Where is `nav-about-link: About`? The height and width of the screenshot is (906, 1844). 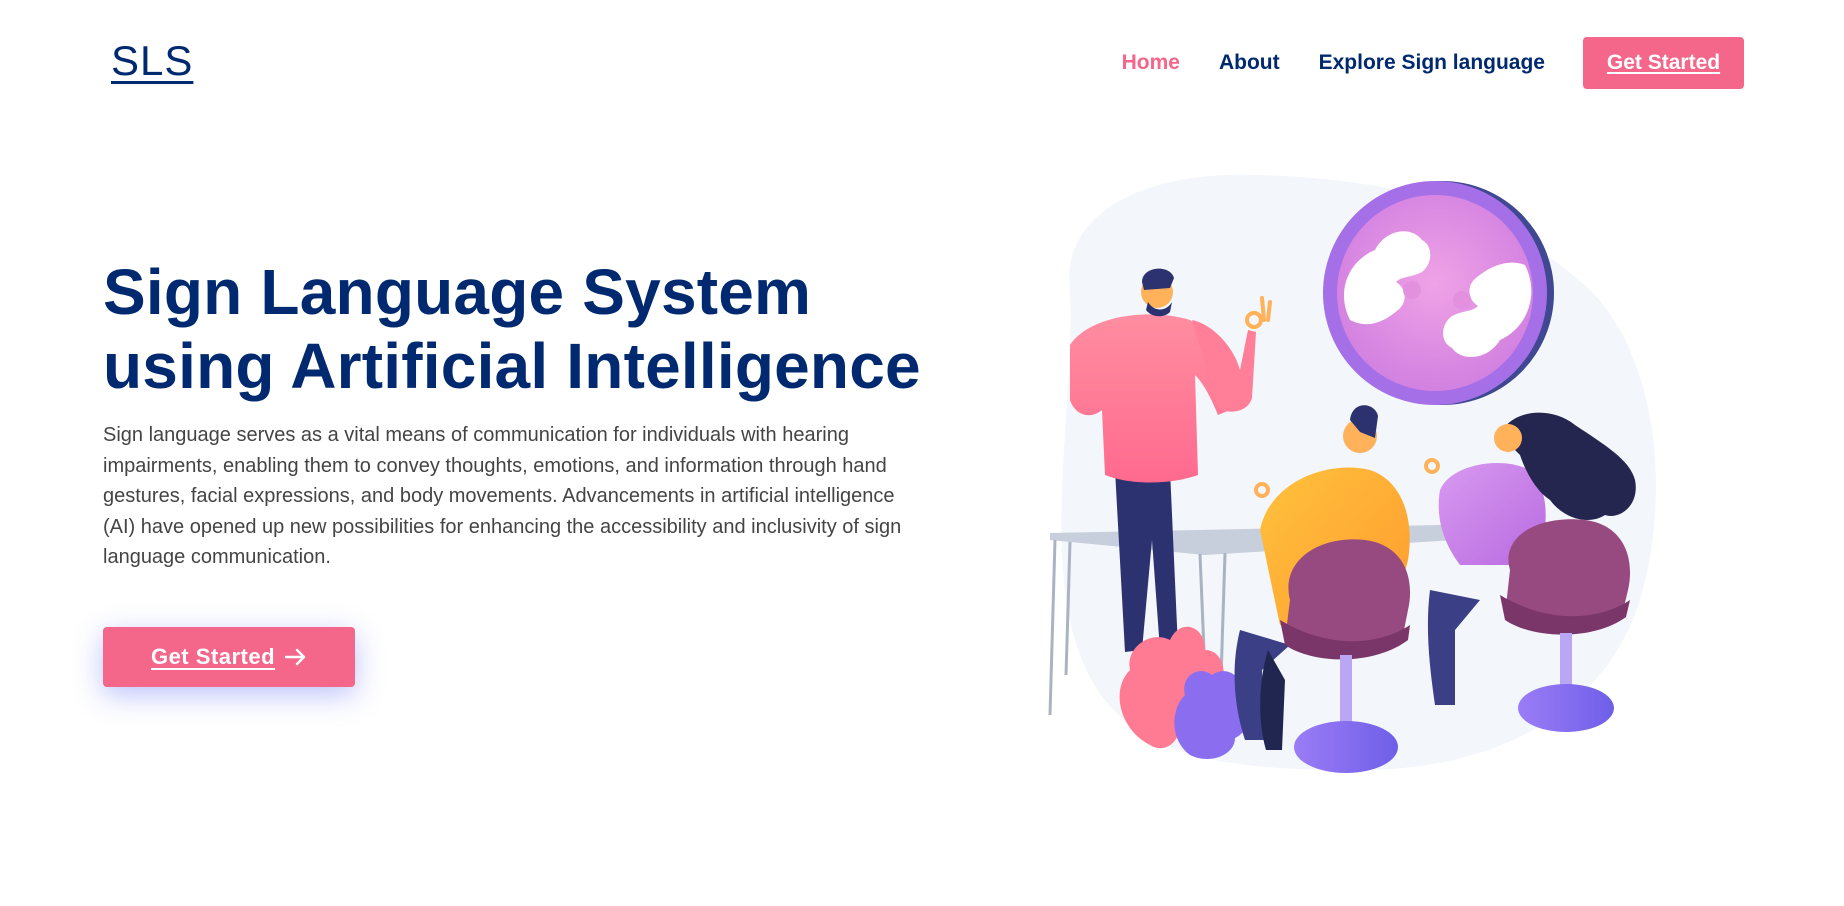 nav-about-link: About is located at coordinates (1249, 63).